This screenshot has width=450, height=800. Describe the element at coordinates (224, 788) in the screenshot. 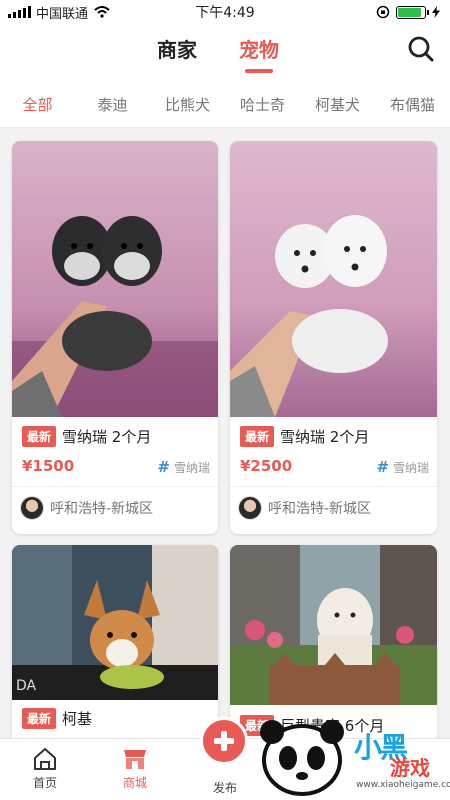

I see `nav-publish-label: 发布` at that location.